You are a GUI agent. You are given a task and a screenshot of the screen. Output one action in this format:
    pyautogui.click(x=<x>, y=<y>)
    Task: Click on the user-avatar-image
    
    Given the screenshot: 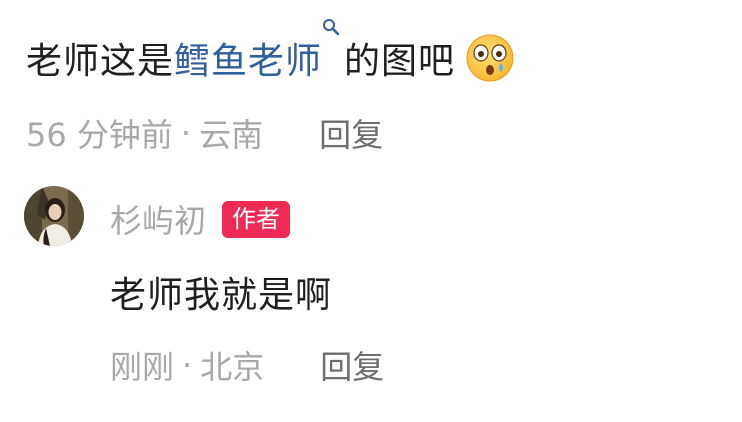 What is the action you would take?
    pyautogui.click(x=54, y=216)
    